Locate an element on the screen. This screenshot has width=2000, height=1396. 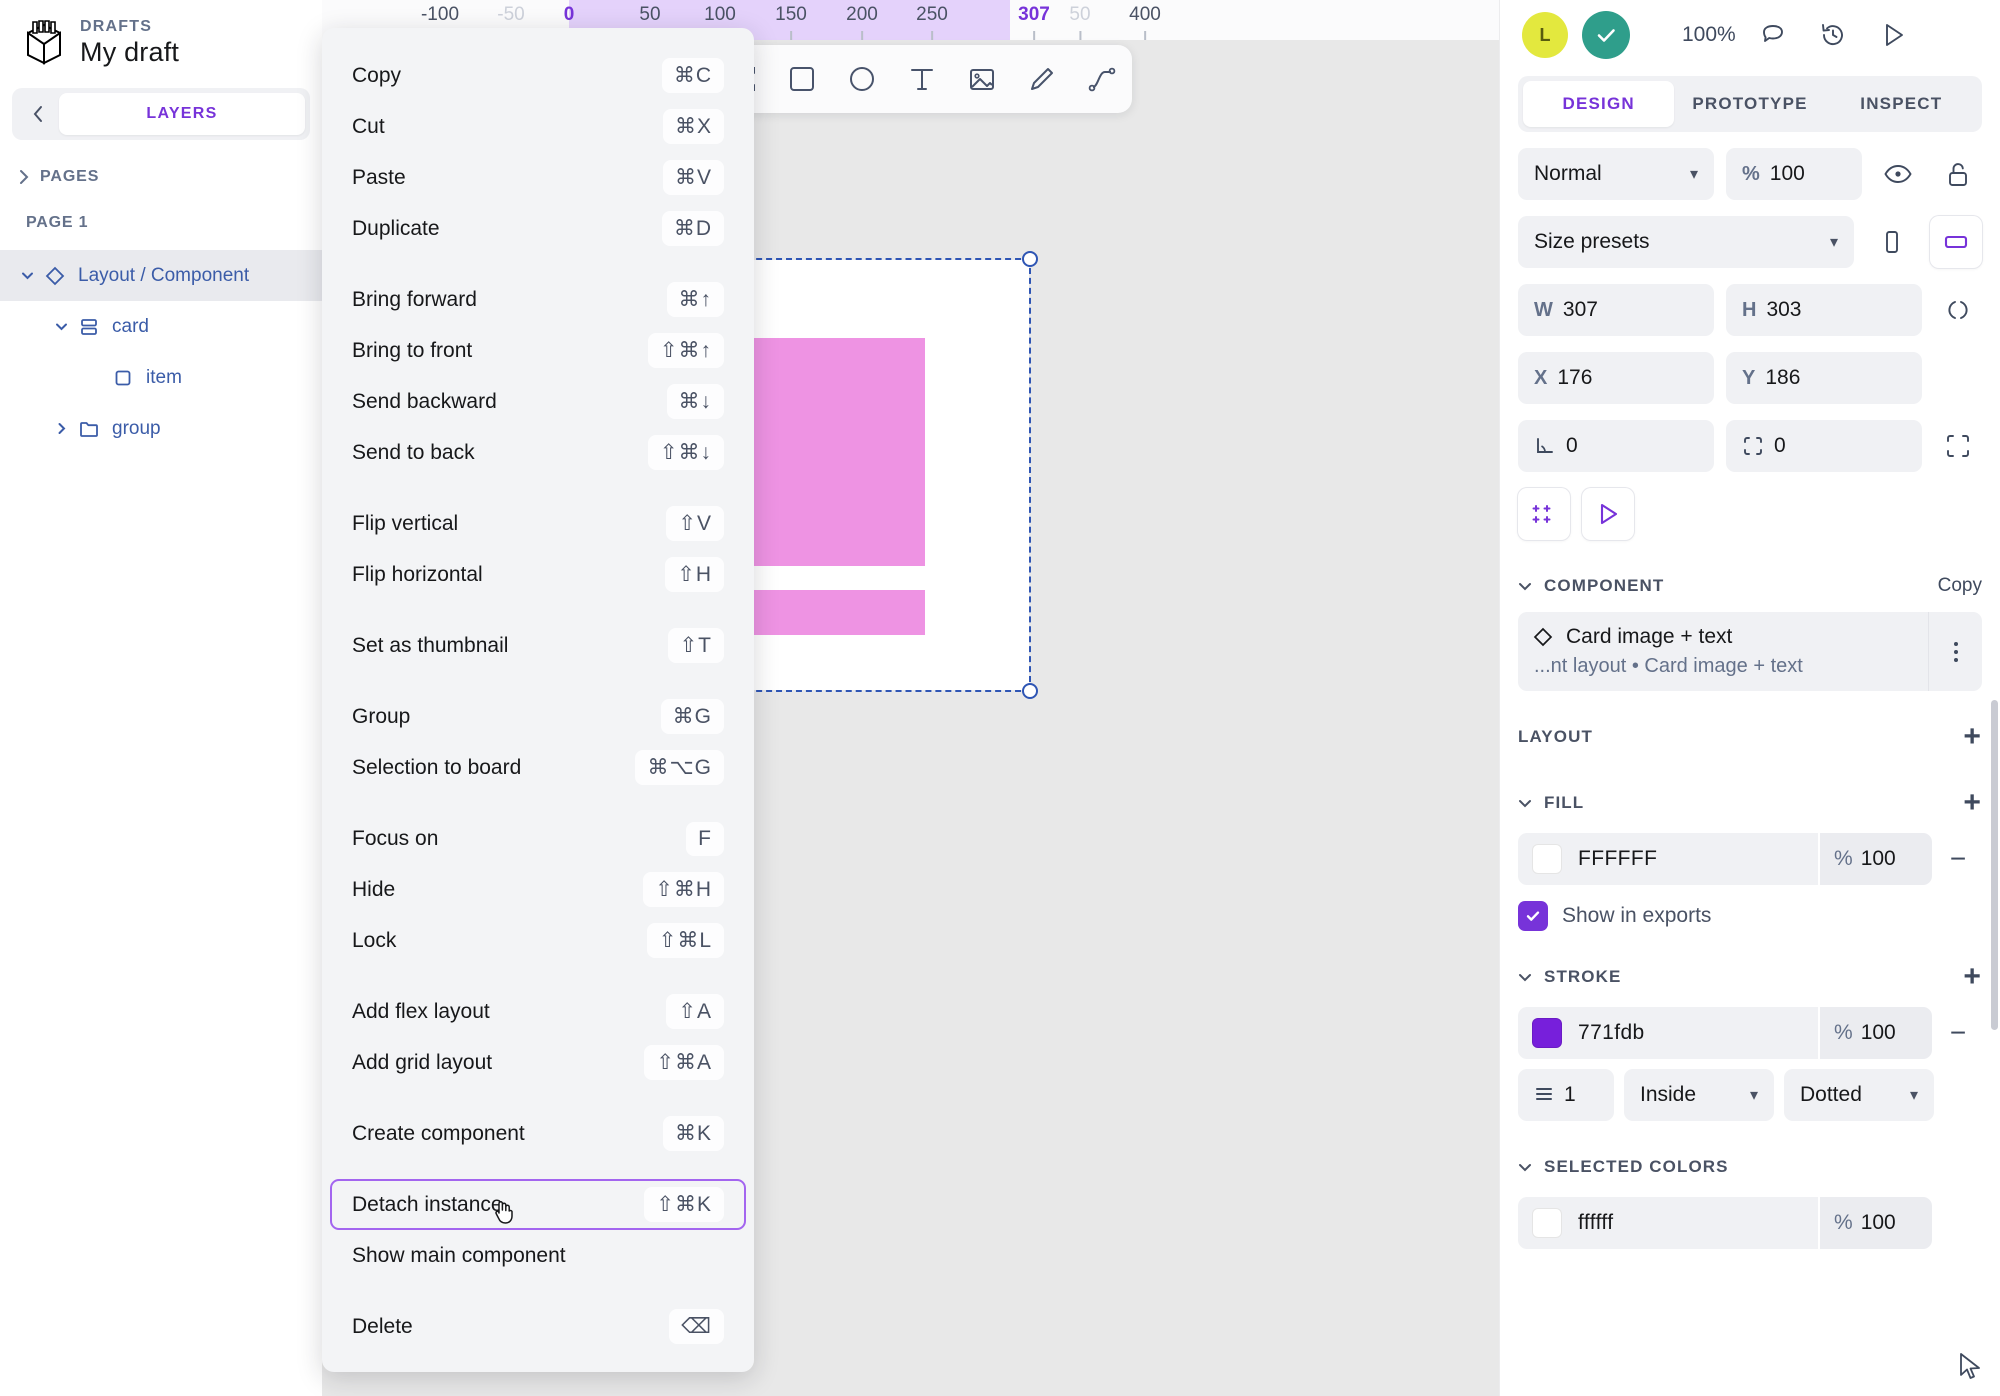
width-input: W 307 is located at coordinates (1616, 310).